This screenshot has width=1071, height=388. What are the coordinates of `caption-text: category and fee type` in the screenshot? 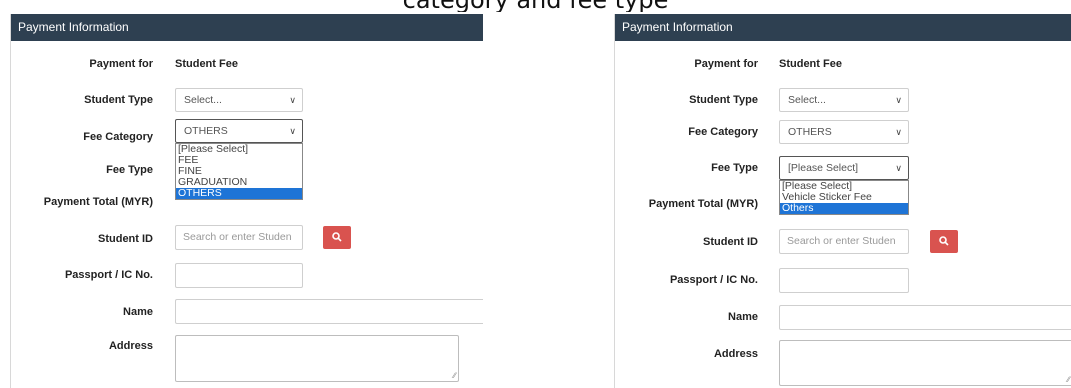 It's located at (535, 6).